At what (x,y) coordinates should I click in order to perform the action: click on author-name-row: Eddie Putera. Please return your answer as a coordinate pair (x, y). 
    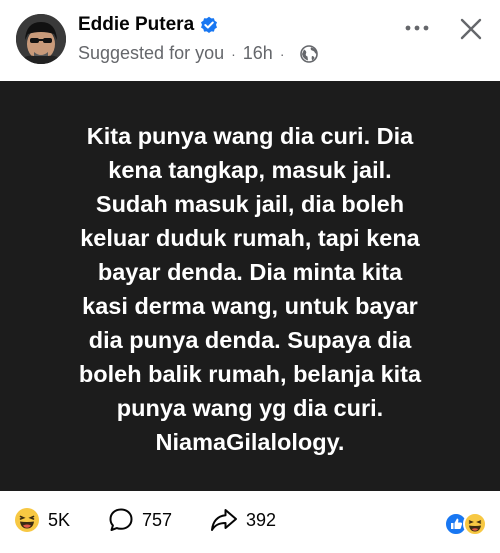
    Looking at the image, I should click on (148, 25).